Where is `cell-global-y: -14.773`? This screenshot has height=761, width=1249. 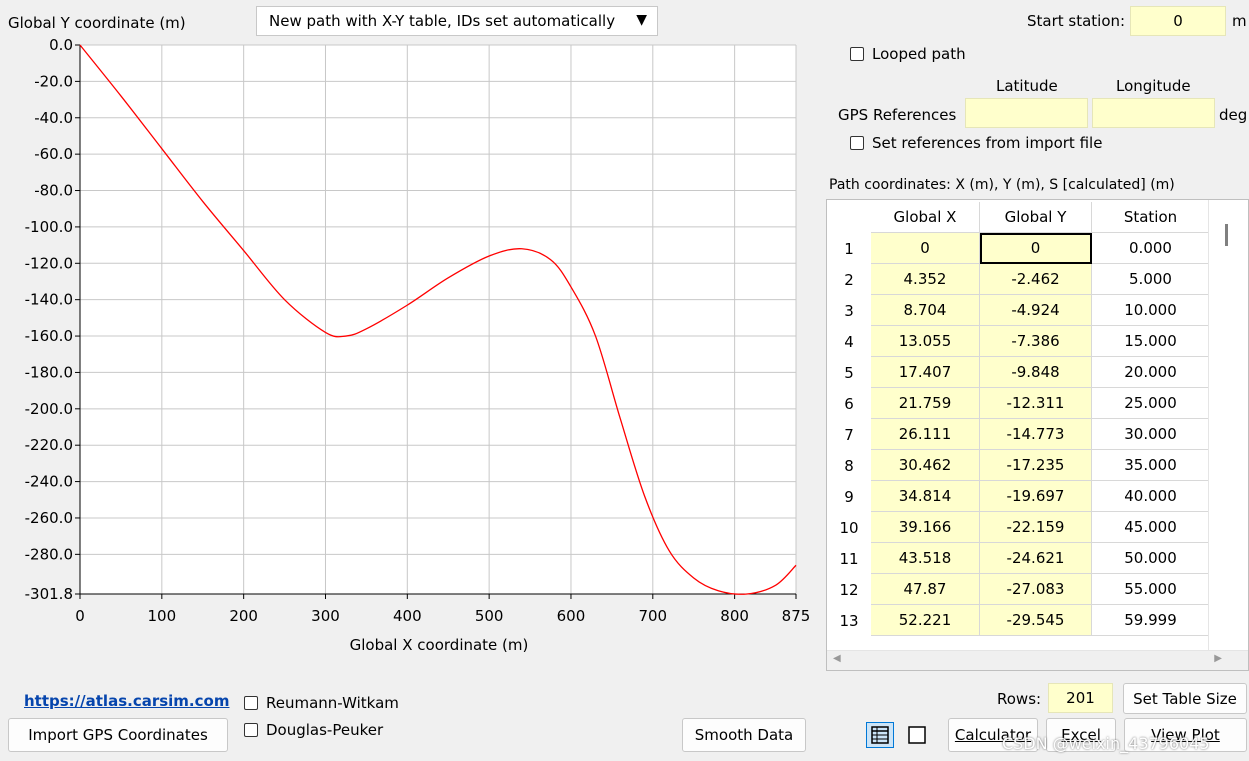
cell-global-y: -14.773 is located at coordinates (1036, 434).